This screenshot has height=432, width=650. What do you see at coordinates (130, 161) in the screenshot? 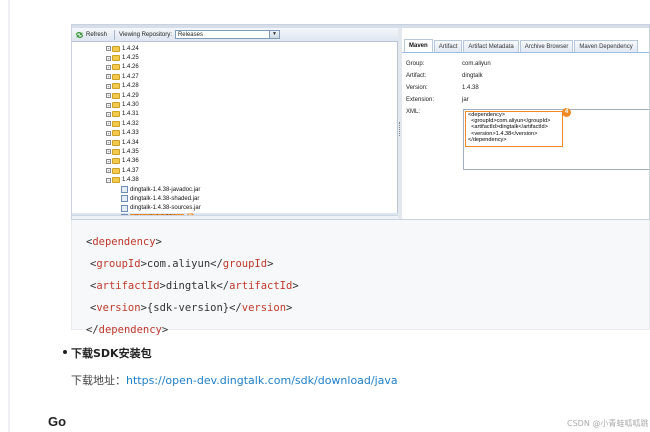
I see `tree-item-label: 1.4.36` at bounding box center [130, 161].